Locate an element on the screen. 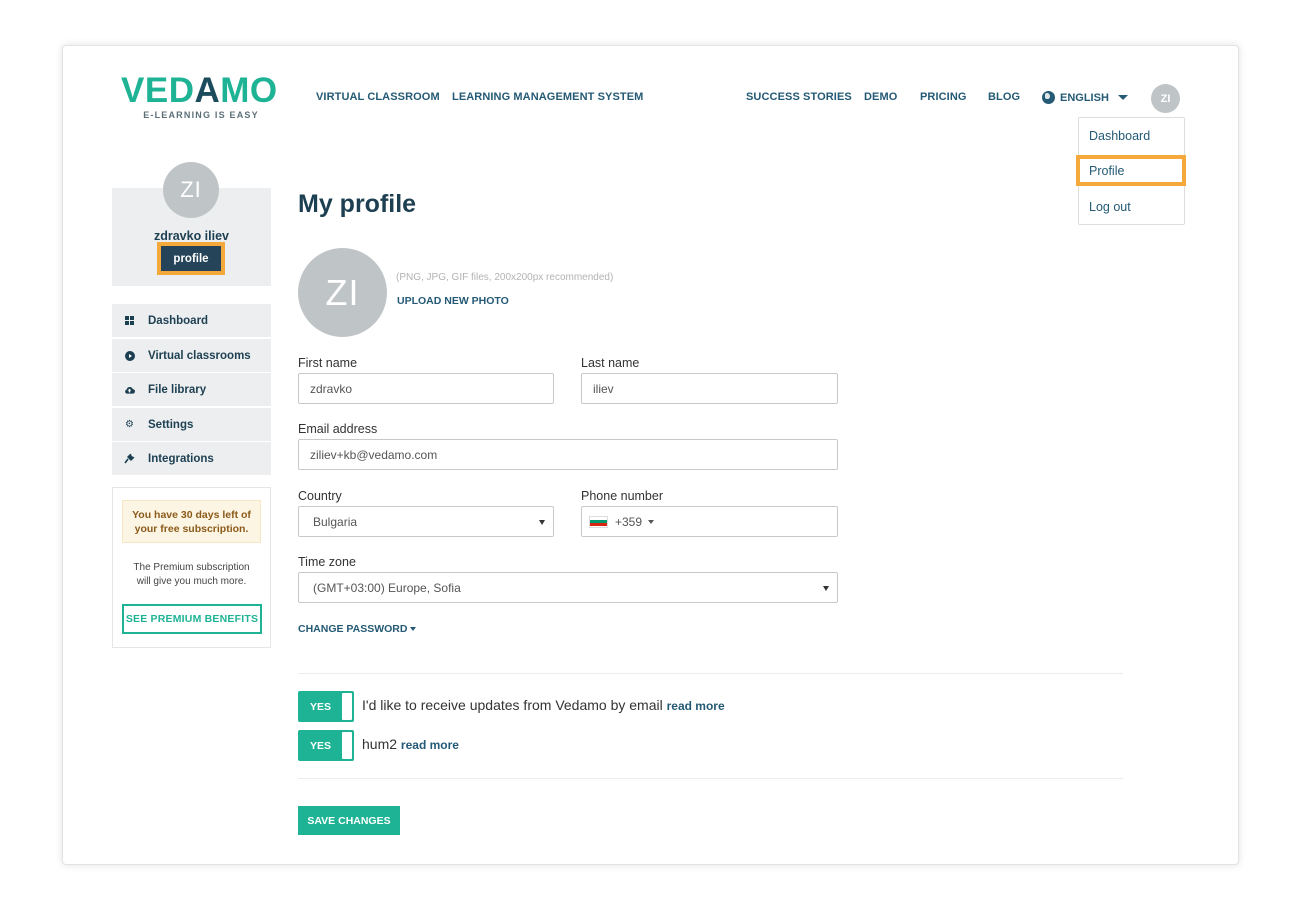 This screenshot has width=1299, height=911. logo-text-accent: A is located at coordinates (207, 90).